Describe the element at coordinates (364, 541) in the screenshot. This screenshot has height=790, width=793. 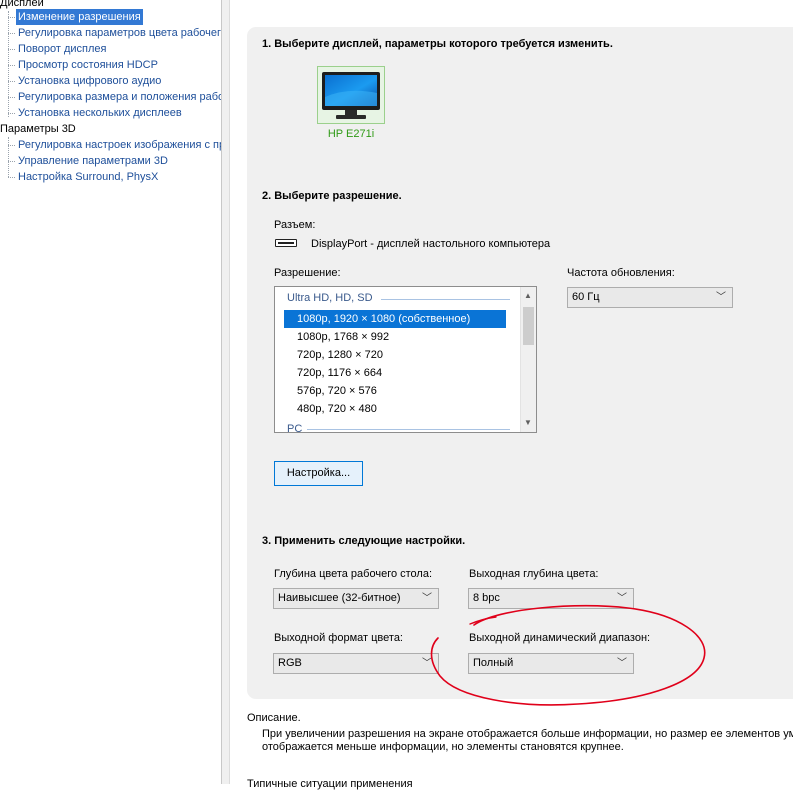
I see `section-3-heading: 3. Применить следующие настройки.` at that location.